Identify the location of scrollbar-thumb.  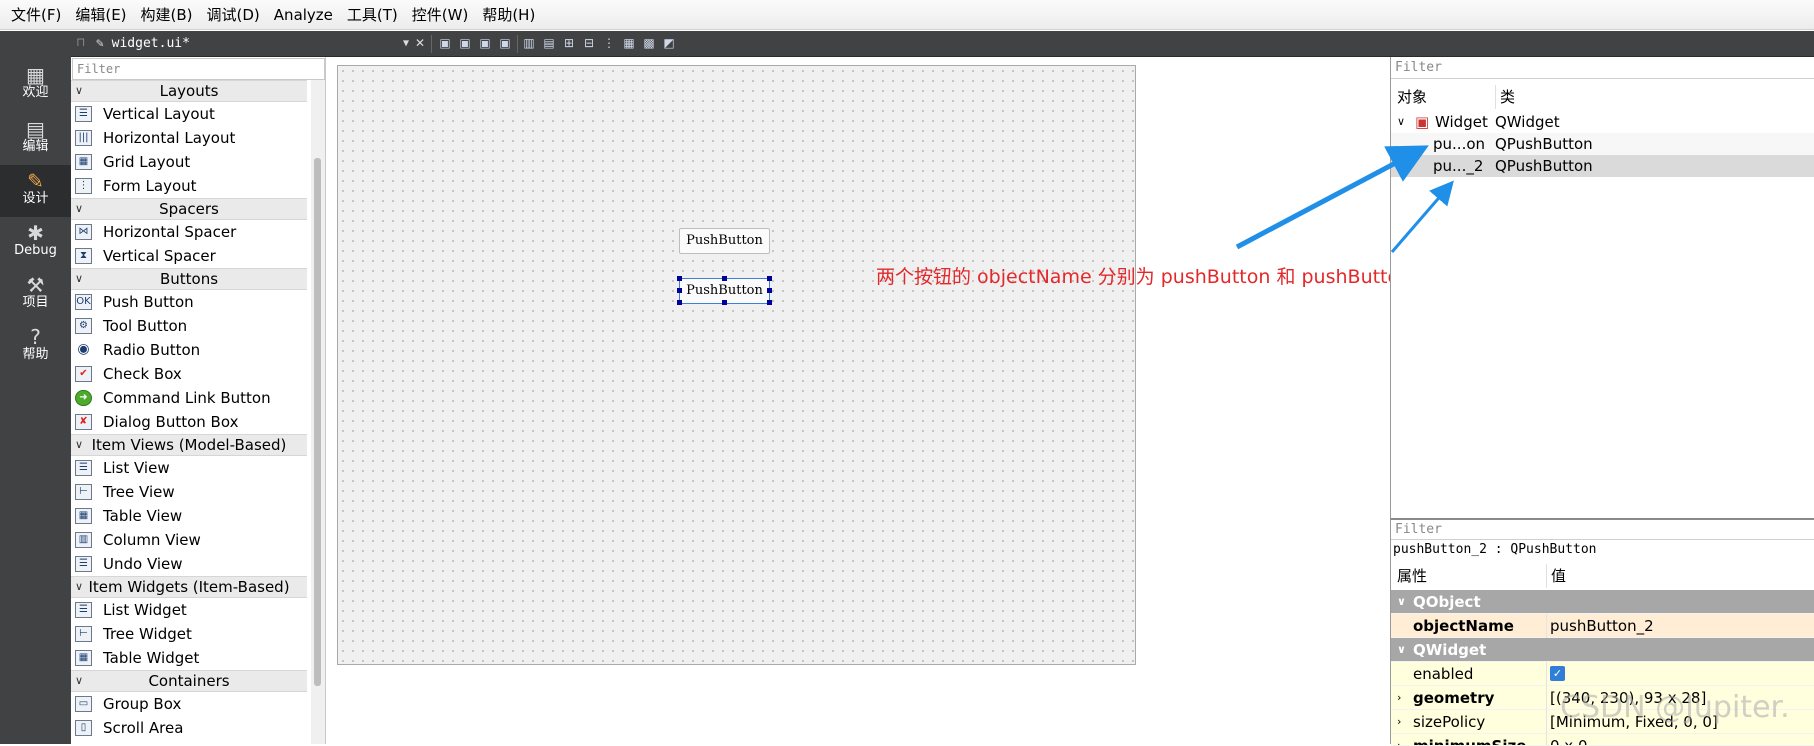
(317, 422).